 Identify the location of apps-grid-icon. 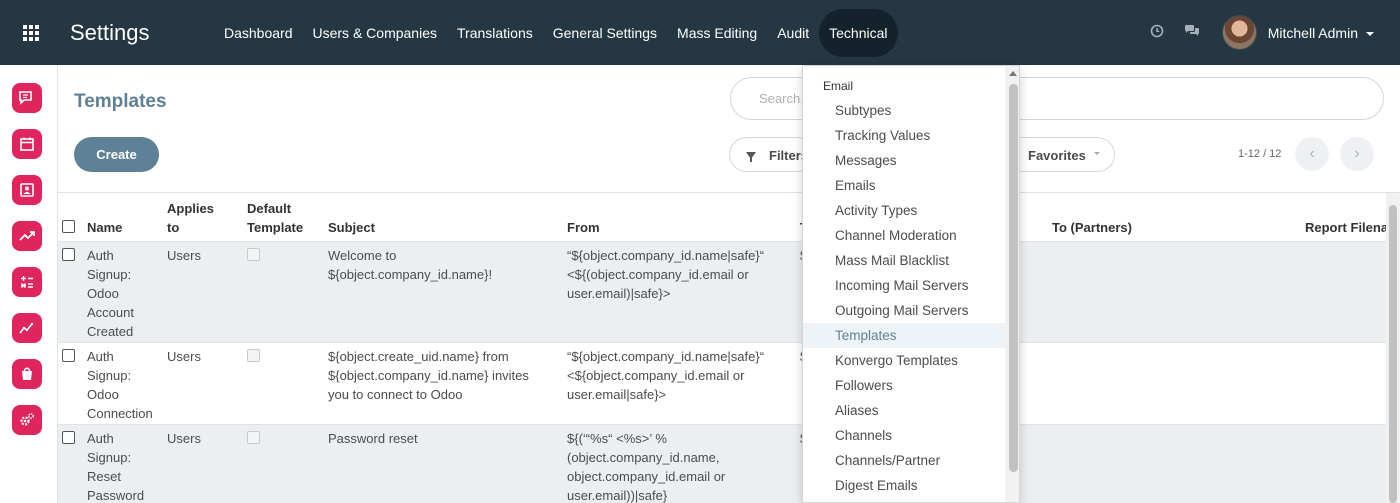
(31, 32).